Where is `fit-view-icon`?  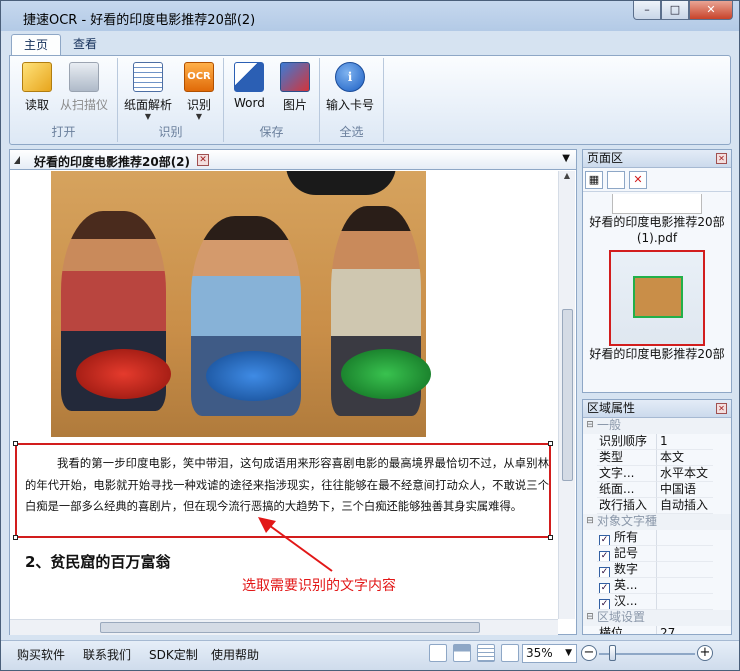
fit-view-icon is located at coordinates (438, 653).